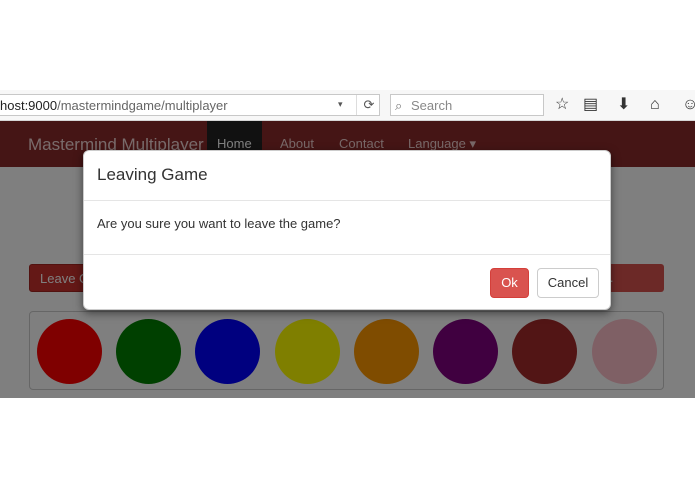 The height and width of the screenshot is (494, 695). I want to click on url-text: host:9000/mastermindgame/multiplayer, so click(114, 105).